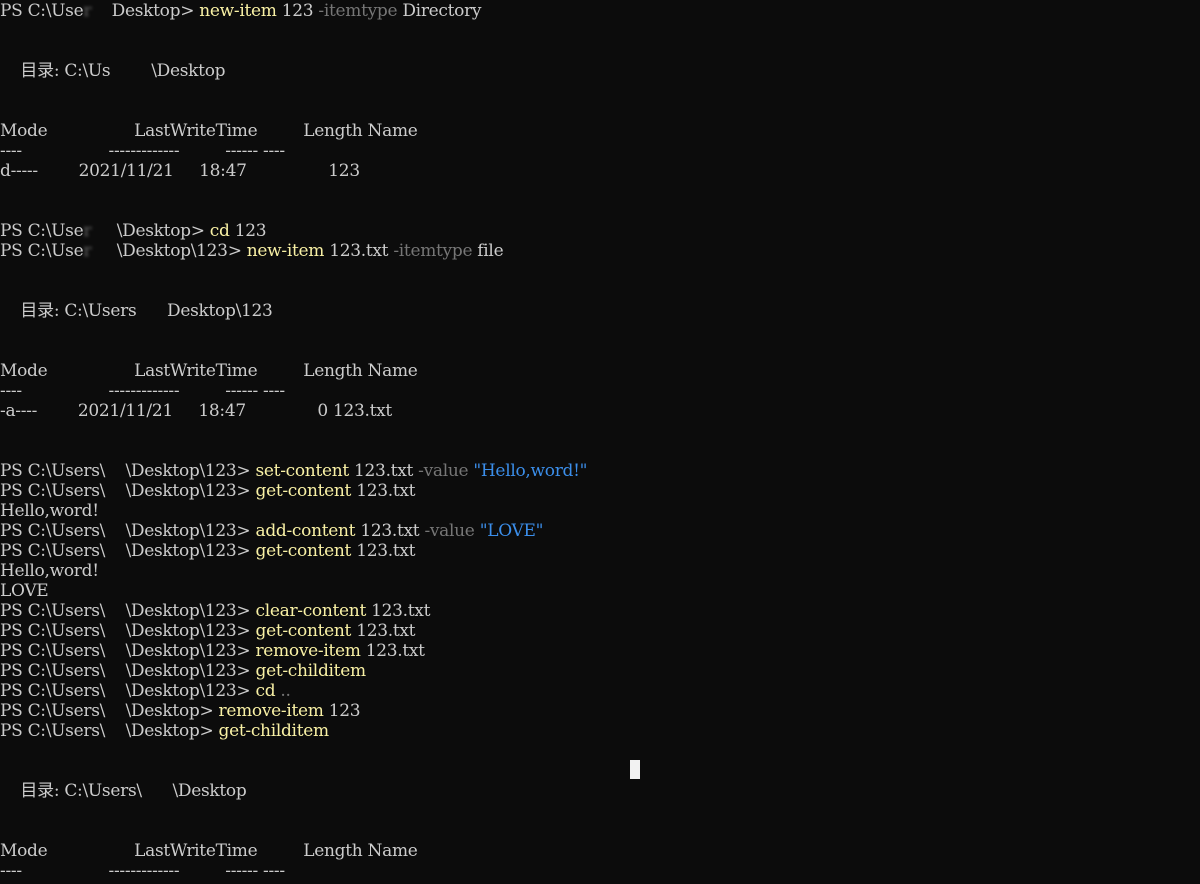  Describe the element at coordinates (155, 11) in the screenshot. I see `output-text: Desktop>` at that location.